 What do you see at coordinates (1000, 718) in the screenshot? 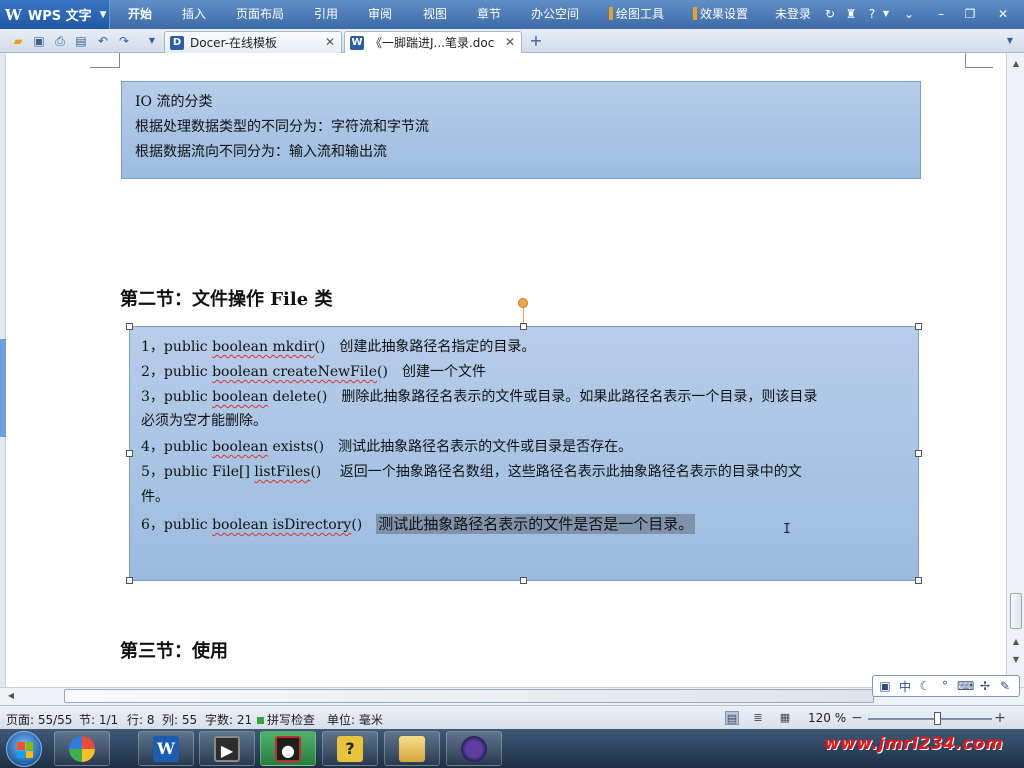
I see `zoom-in-icon: +` at bounding box center [1000, 718].